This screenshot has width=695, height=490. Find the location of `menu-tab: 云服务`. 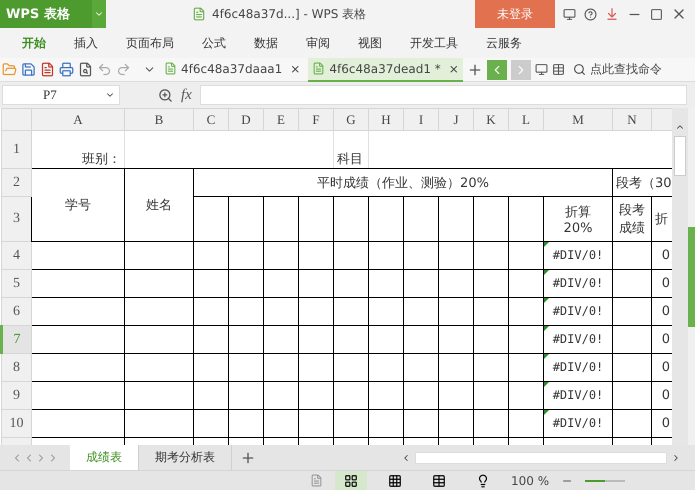

menu-tab: 云服务 is located at coordinates (504, 43).